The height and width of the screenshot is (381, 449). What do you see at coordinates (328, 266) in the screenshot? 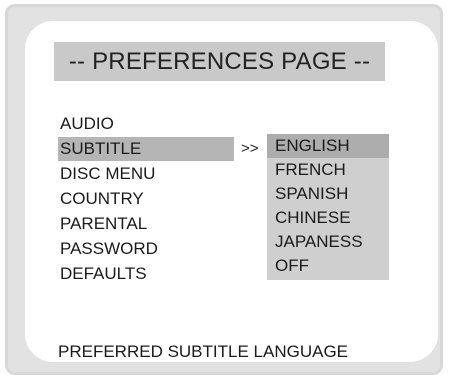
I see `submenu-item-off: OFF` at bounding box center [328, 266].